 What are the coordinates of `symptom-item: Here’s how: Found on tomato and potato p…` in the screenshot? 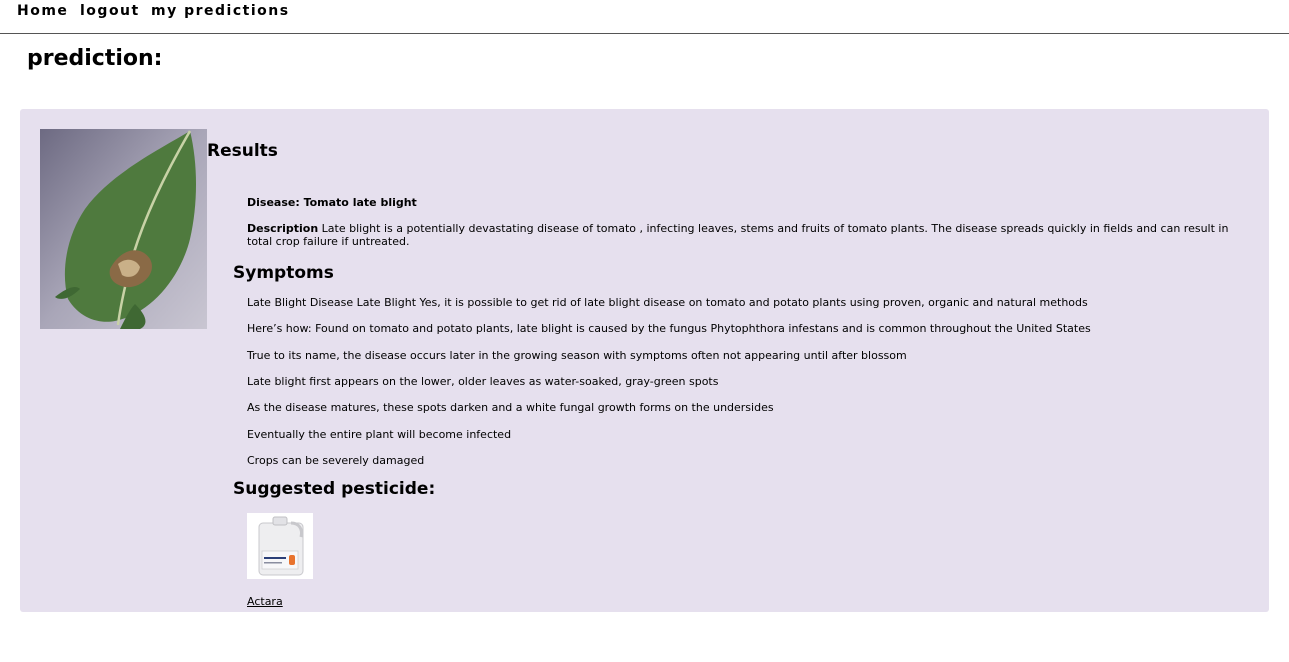 It's located at (669, 328).